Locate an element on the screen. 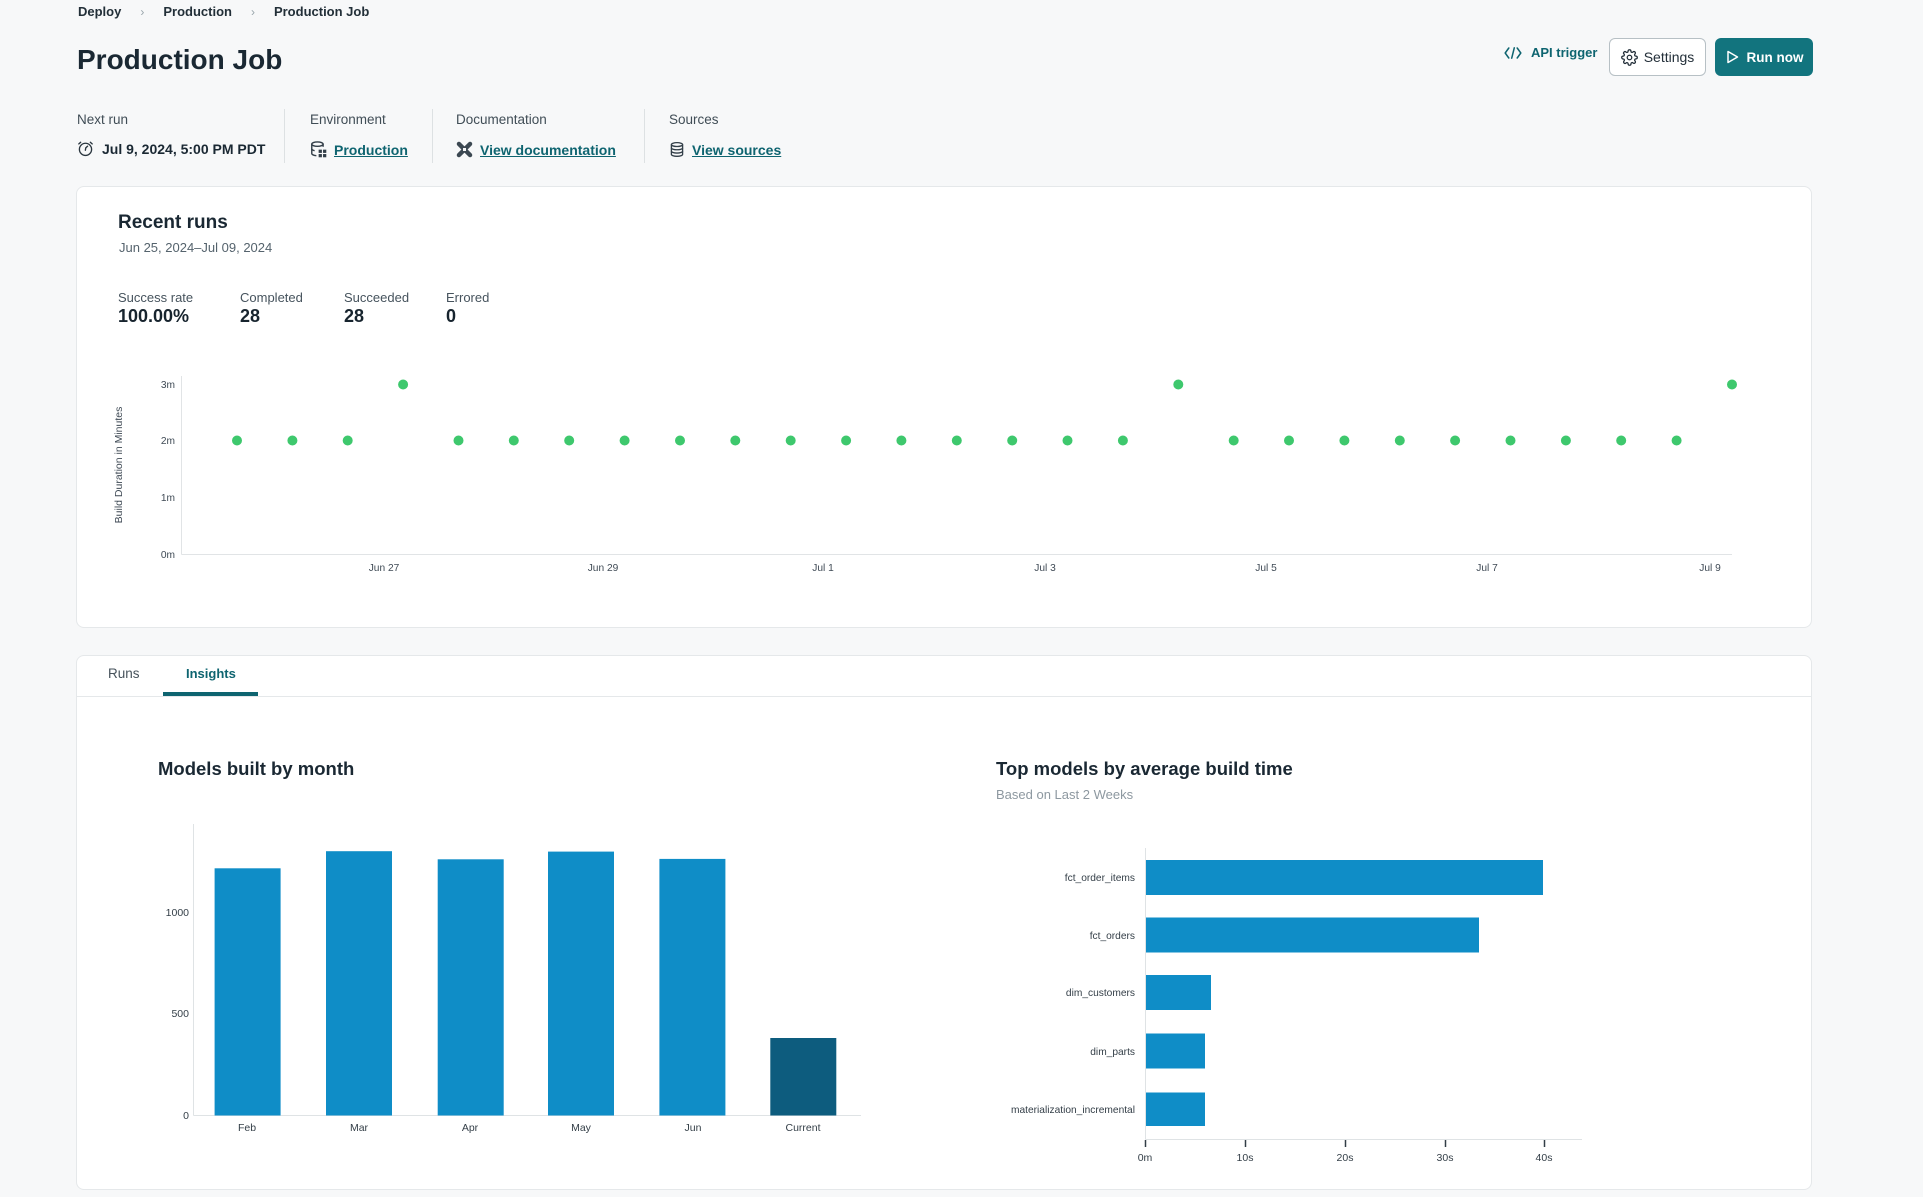  svg-text: Jul 9 is located at coordinates (1710, 568).